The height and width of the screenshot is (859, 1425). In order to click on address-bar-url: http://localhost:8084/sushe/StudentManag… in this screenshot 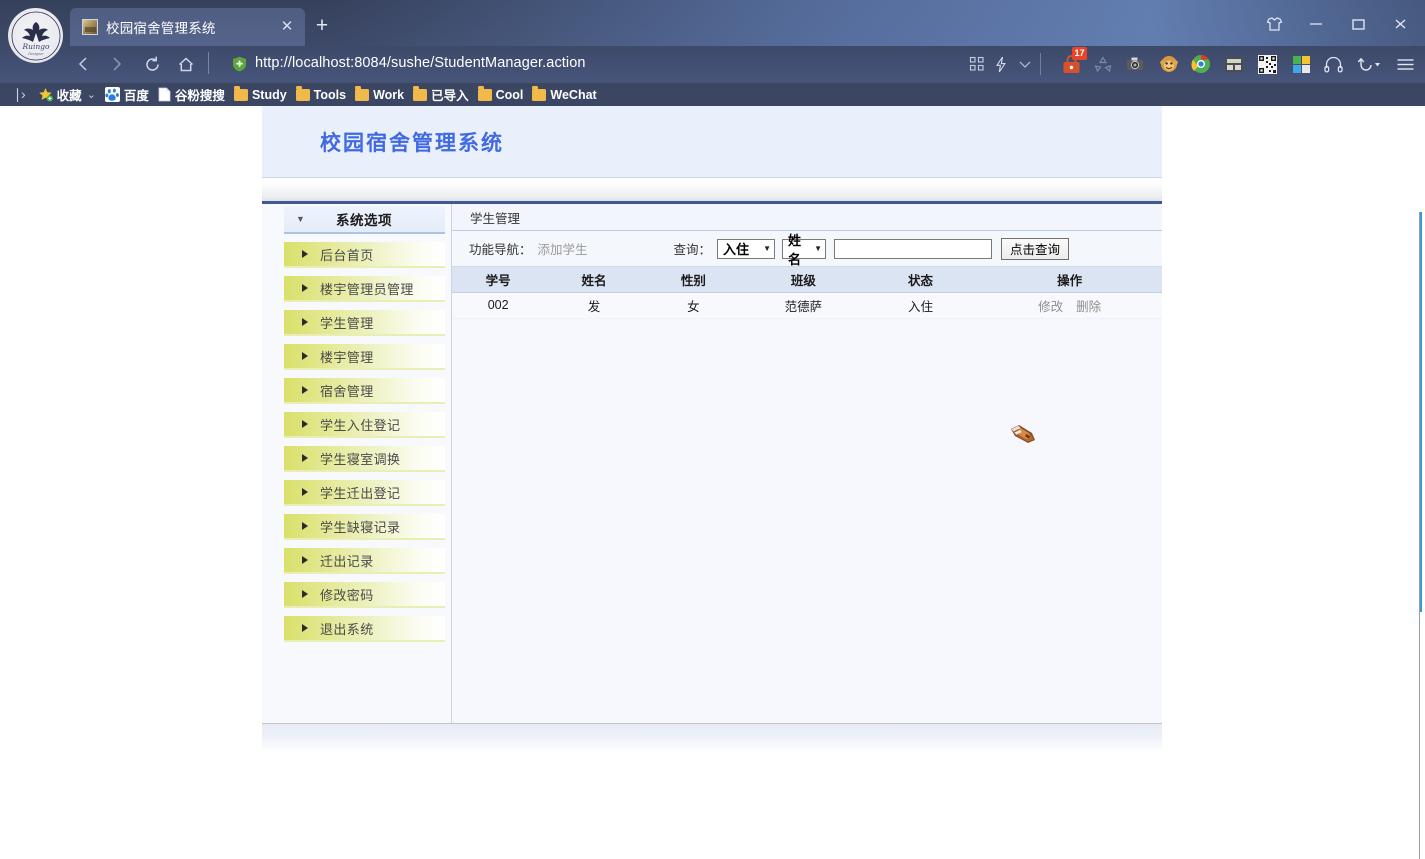, I will do `click(420, 63)`.